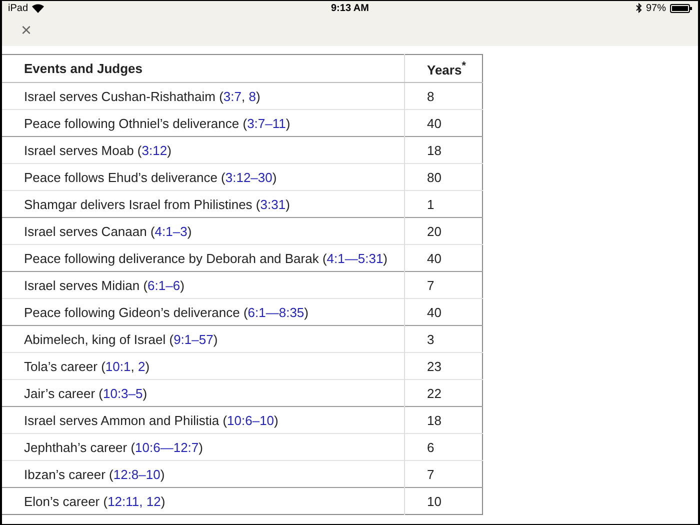  Describe the element at coordinates (167, 447) in the screenshot. I see `verse-link: 10:6—12:7` at that location.